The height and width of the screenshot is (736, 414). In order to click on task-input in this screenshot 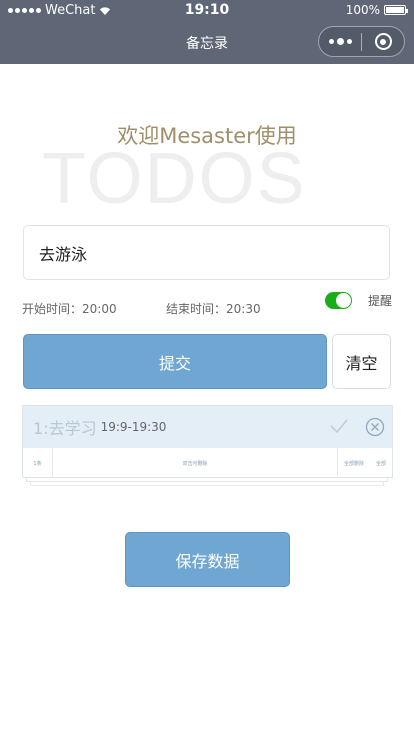, I will do `click(206, 252)`.